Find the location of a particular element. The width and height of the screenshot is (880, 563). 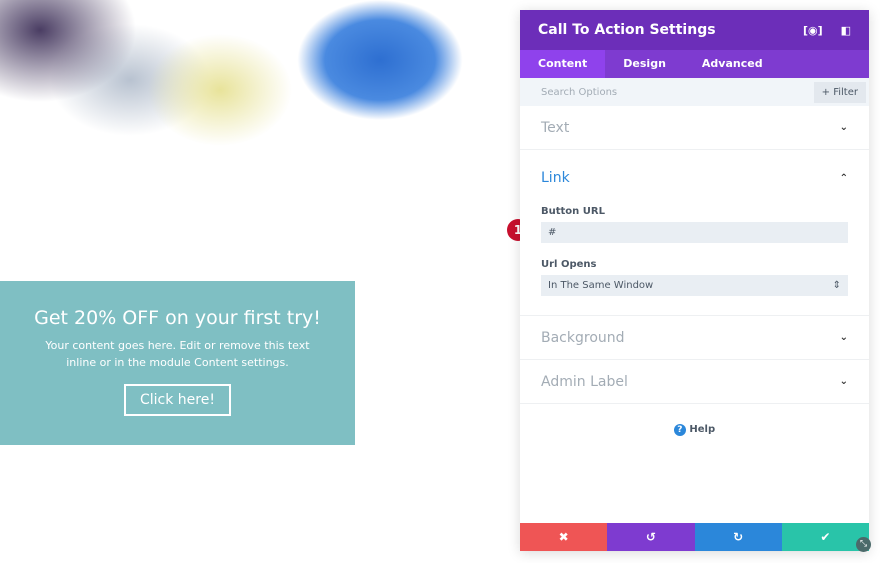

panel-footer: ✖ ↺ ↻ ✔ is located at coordinates (694, 537).